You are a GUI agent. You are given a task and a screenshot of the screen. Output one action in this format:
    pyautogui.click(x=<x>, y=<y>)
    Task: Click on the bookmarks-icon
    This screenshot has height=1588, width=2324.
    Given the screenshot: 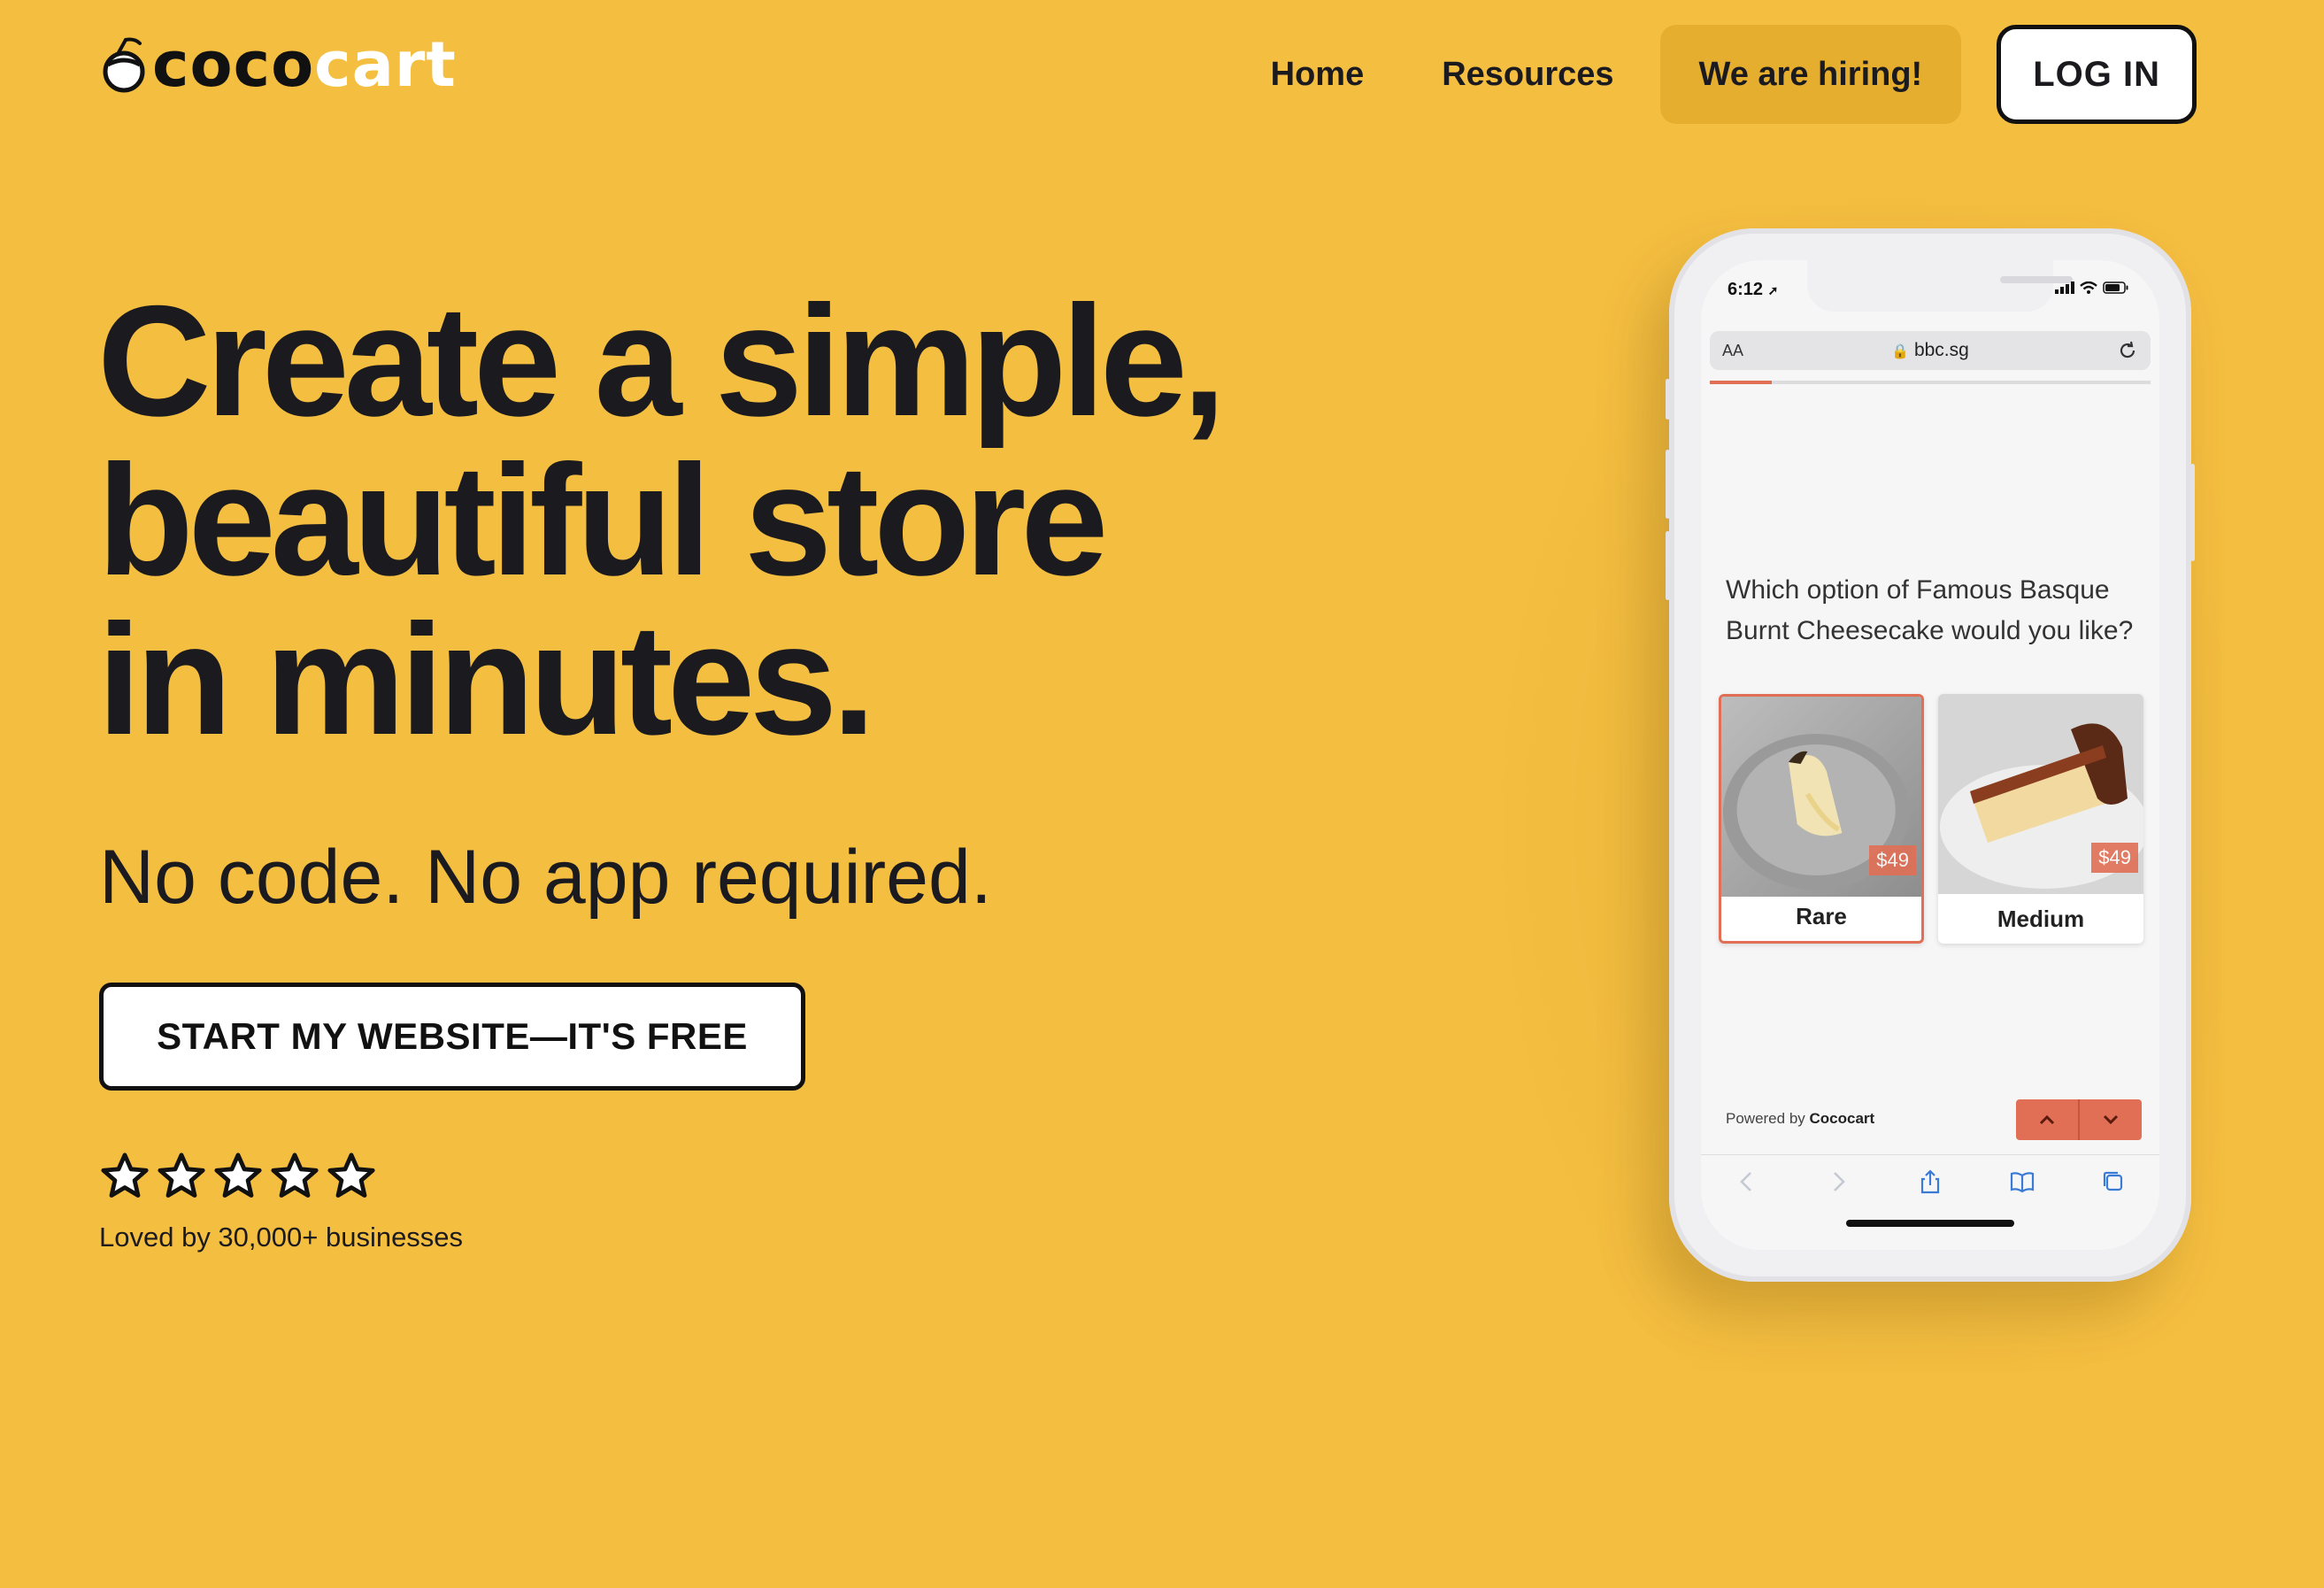 What is the action you would take?
    pyautogui.click(x=2022, y=1182)
    